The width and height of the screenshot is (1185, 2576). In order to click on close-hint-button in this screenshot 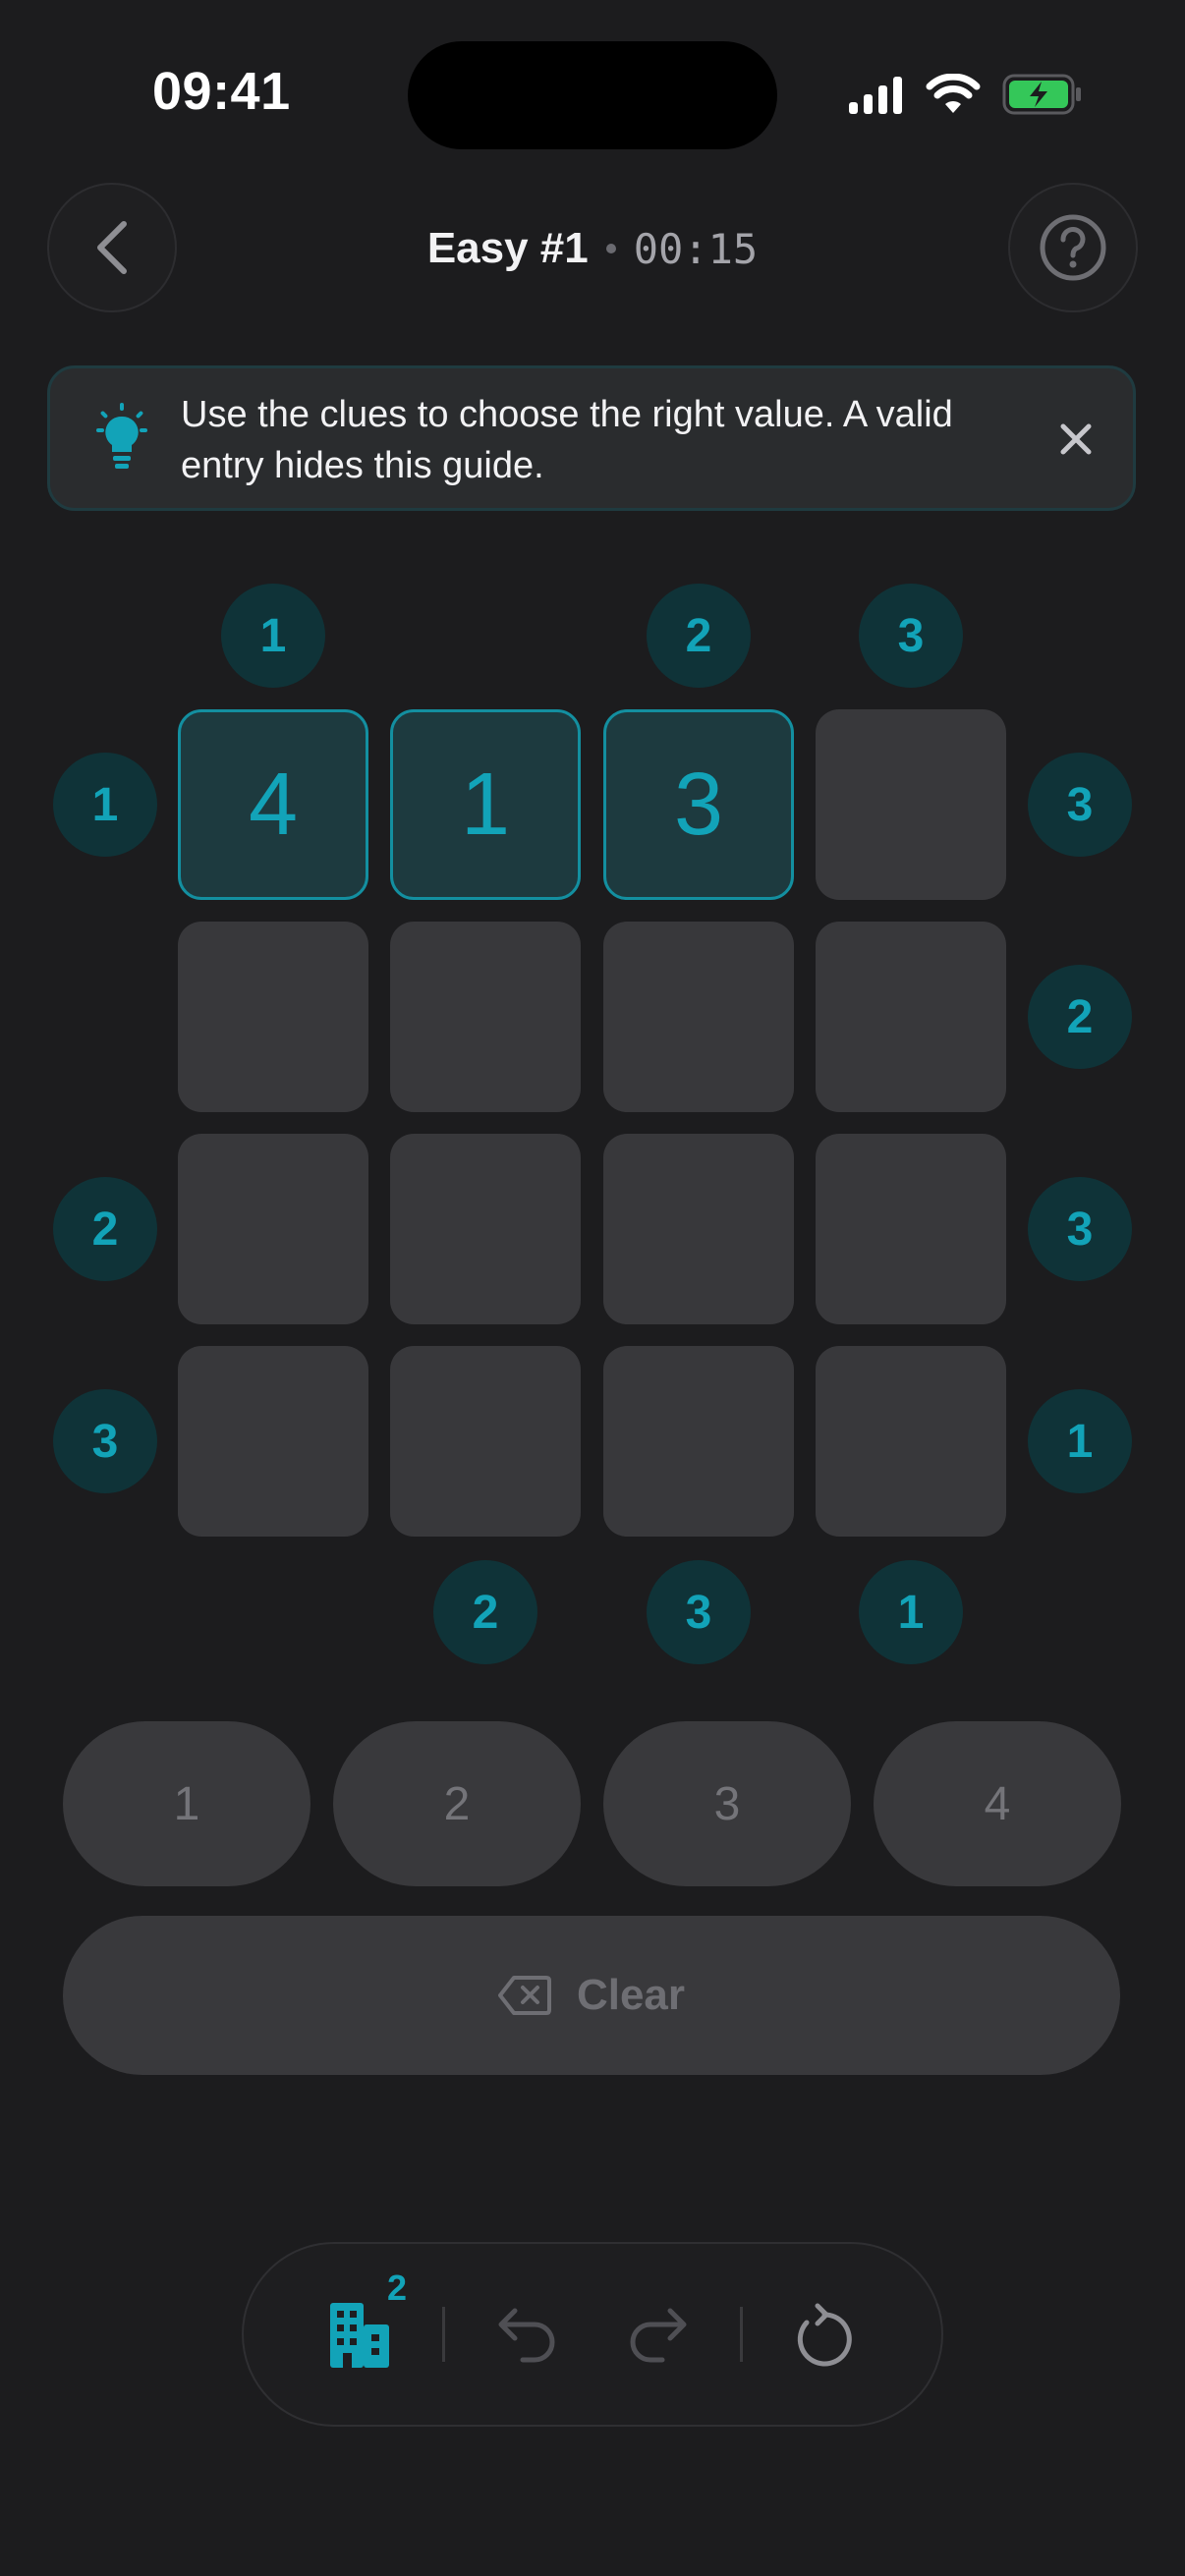, I will do `click(1076, 439)`.